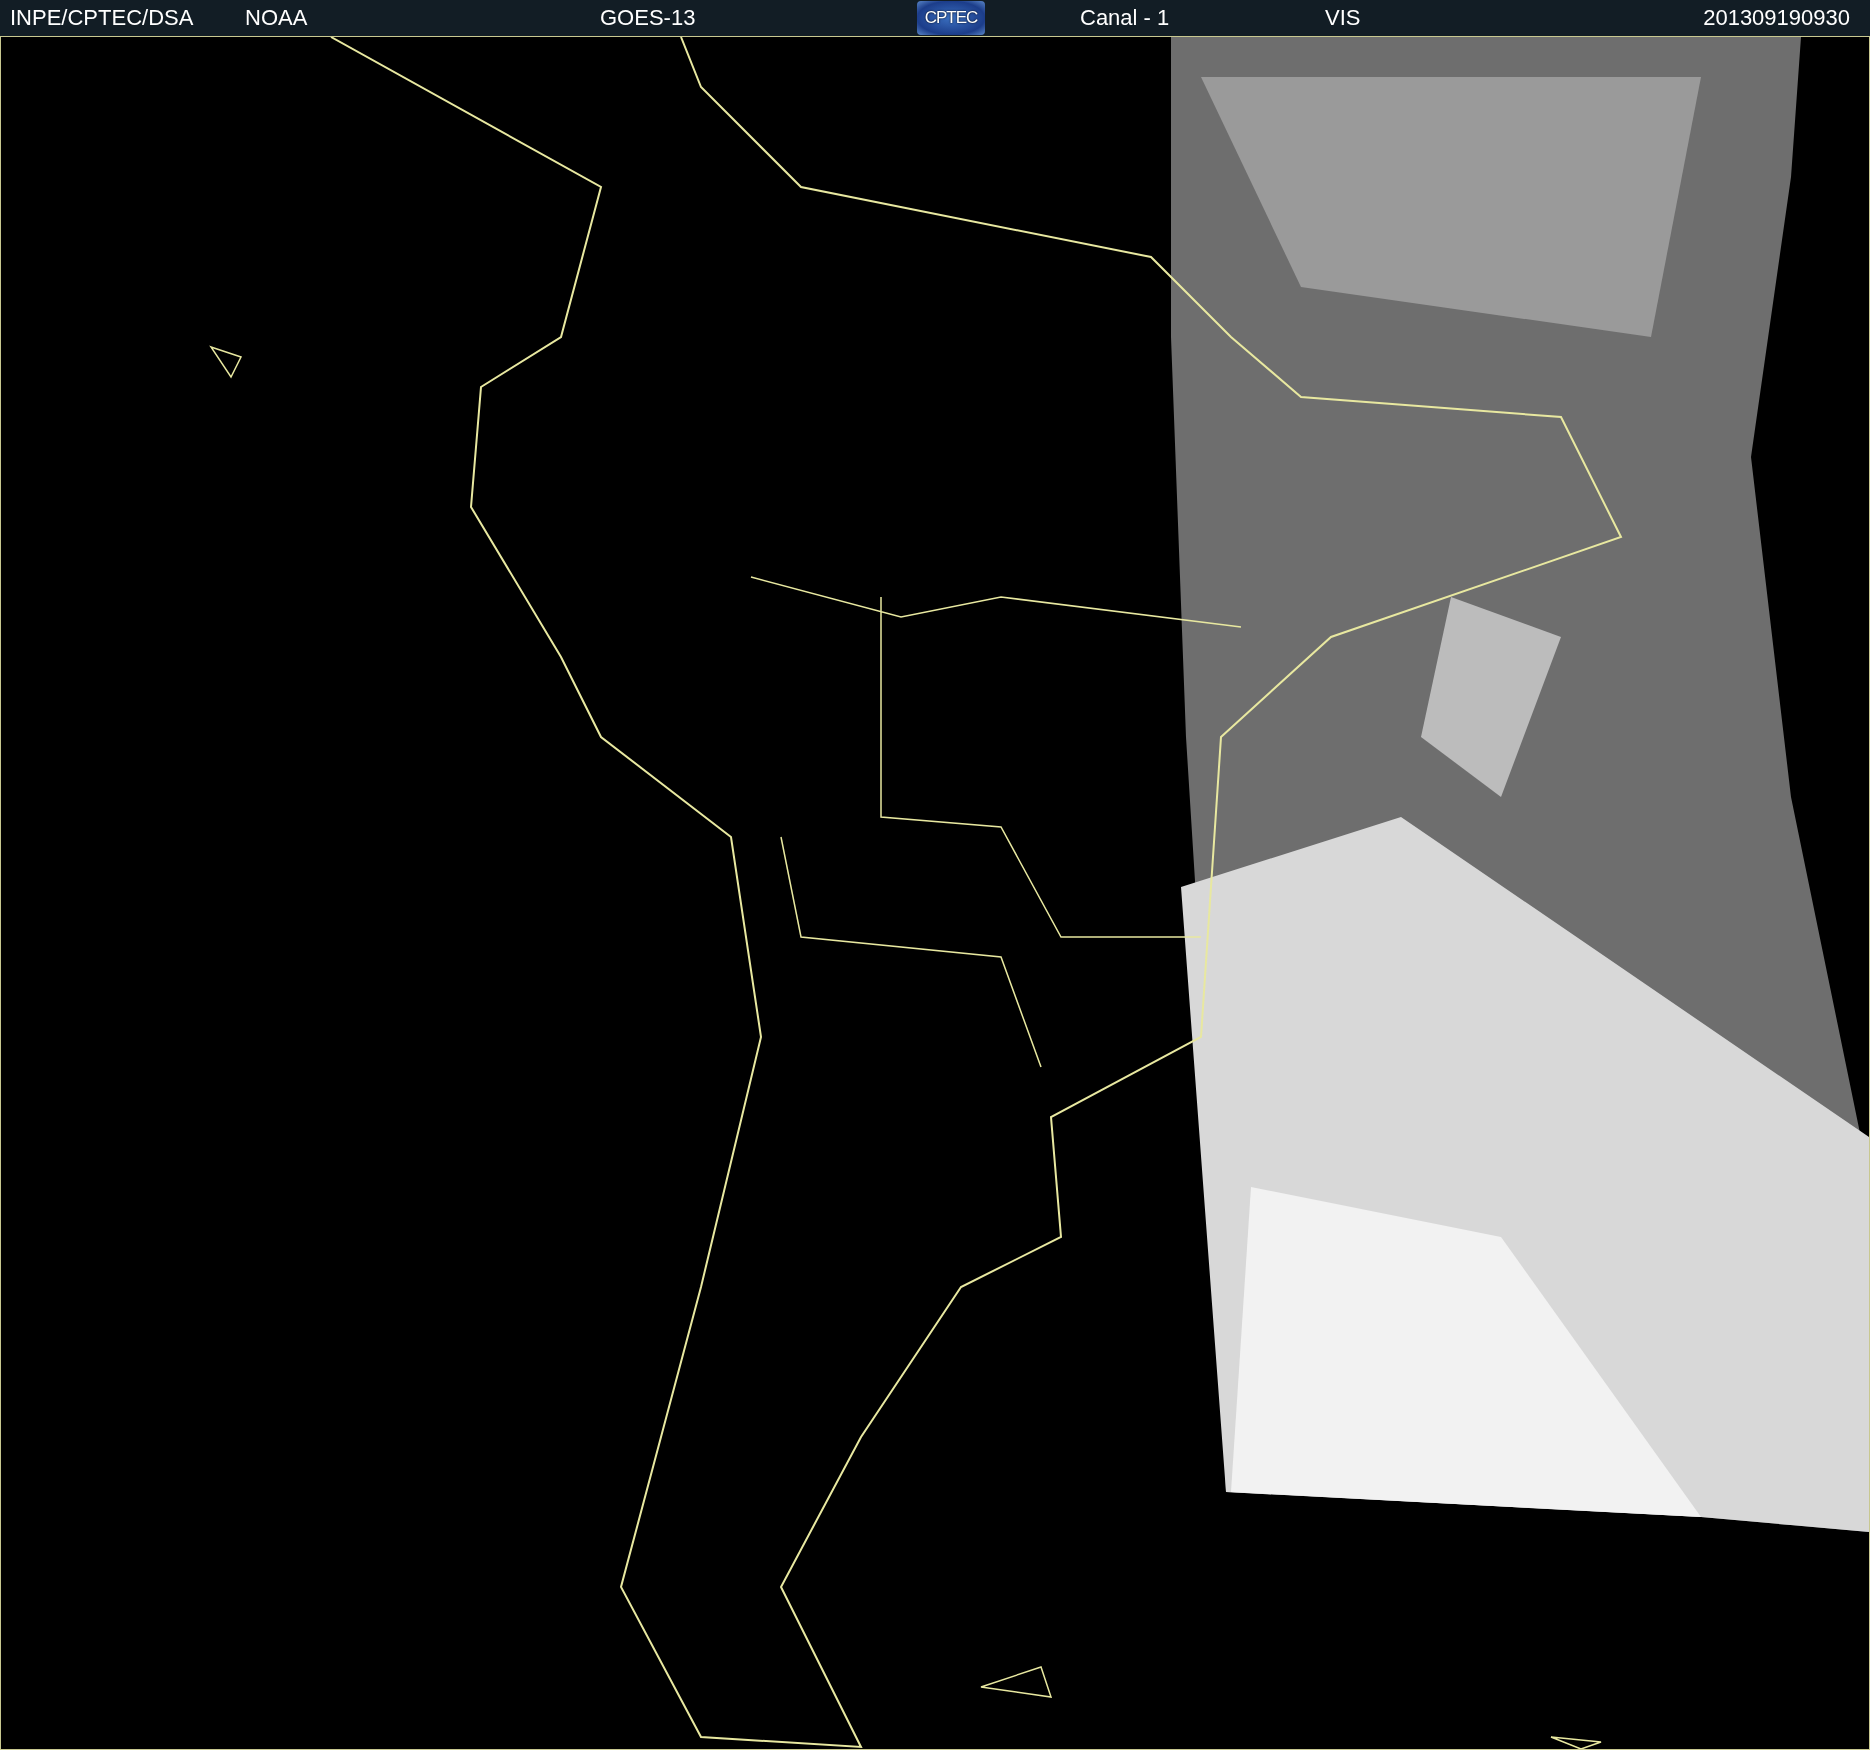 Image resolution: width=1870 pixels, height=1750 pixels. I want to click on logo: CPTEC, so click(951, 18).